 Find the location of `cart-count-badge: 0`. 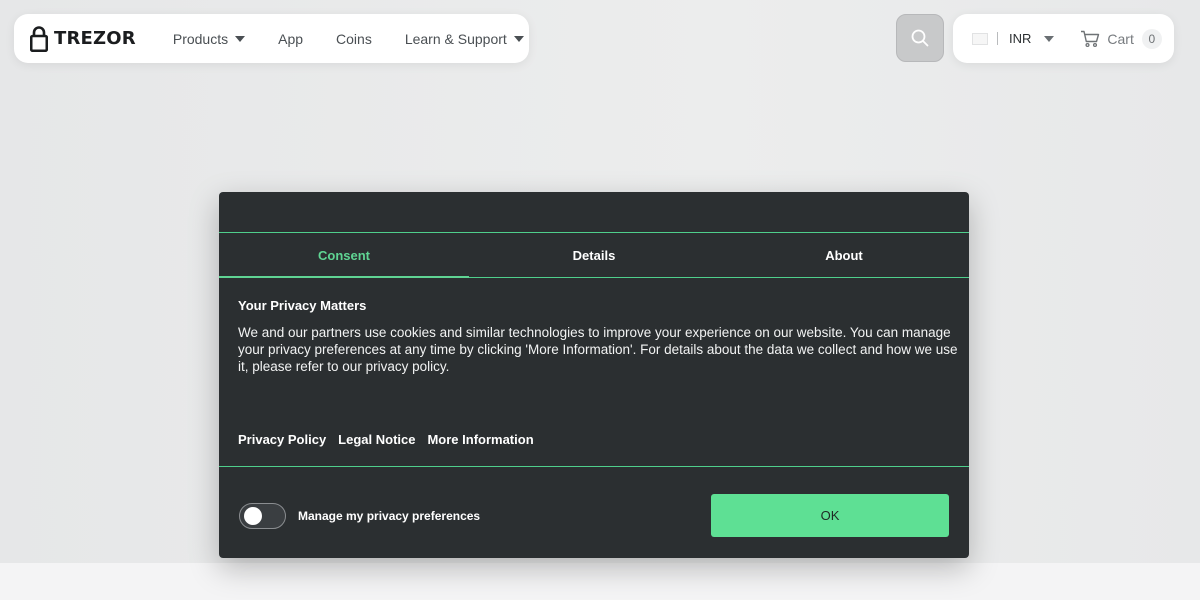

cart-count-badge: 0 is located at coordinates (1151, 38).